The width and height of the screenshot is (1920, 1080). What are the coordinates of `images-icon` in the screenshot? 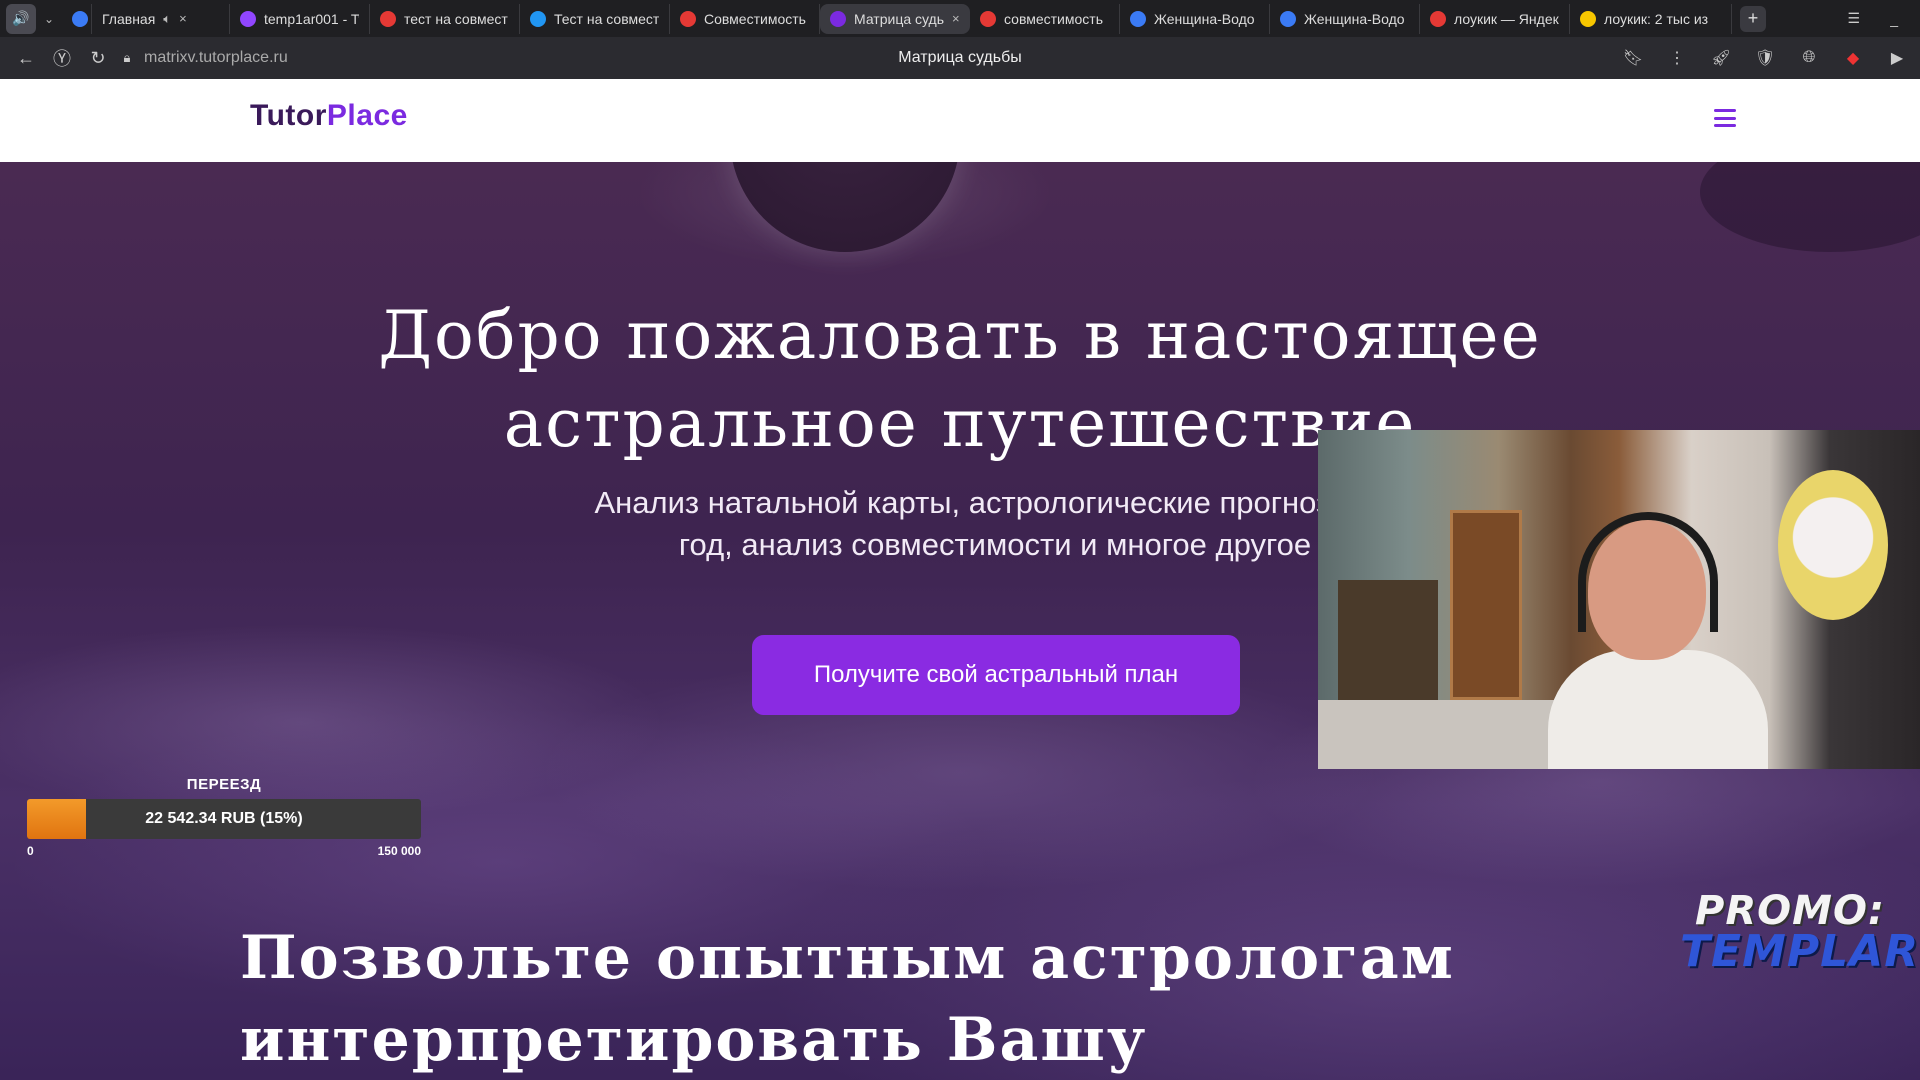 It's located at (1588, 18).